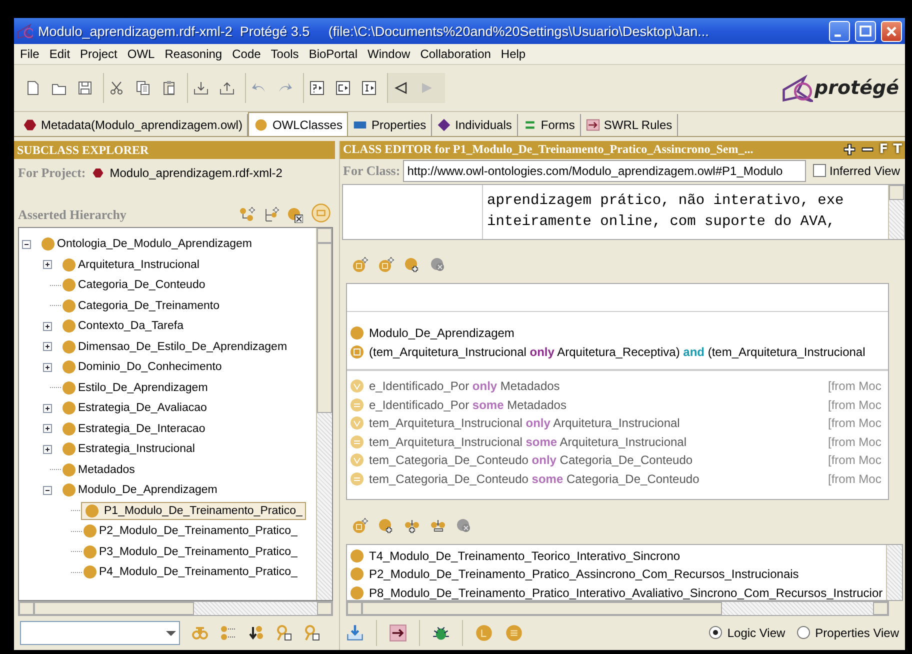 The width and height of the screenshot is (912, 654). I want to click on tree-item: Contexto_Da_Tarefa, so click(130, 326).